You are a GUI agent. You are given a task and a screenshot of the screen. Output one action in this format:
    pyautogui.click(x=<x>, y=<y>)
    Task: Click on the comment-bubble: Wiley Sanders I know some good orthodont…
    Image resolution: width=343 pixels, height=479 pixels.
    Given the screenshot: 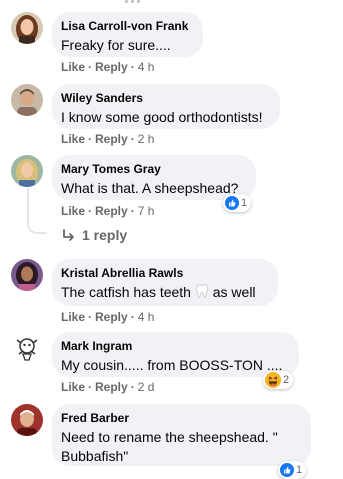 What is the action you would take?
    pyautogui.click(x=166, y=106)
    